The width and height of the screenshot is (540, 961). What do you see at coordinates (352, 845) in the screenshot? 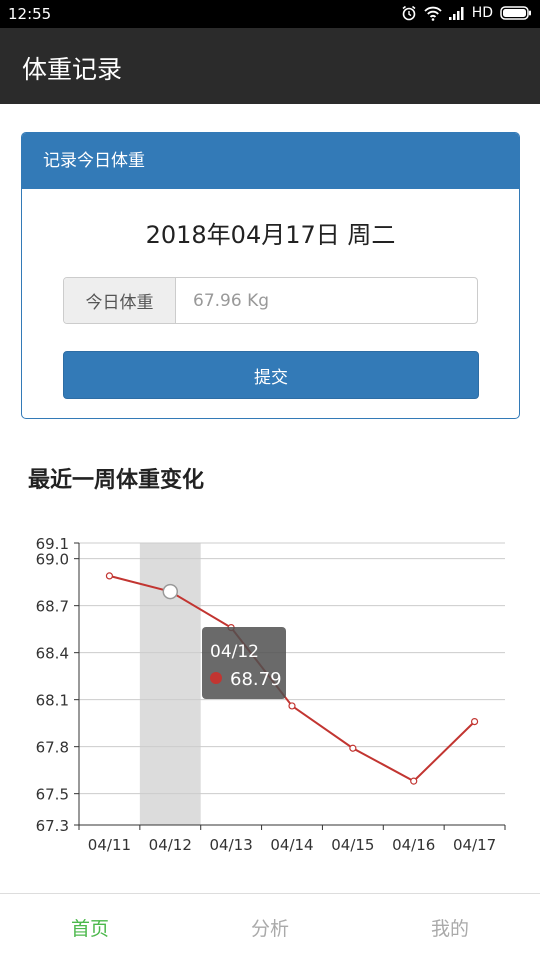
I see `x-tick-label: 04/15` at bounding box center [352, 845].